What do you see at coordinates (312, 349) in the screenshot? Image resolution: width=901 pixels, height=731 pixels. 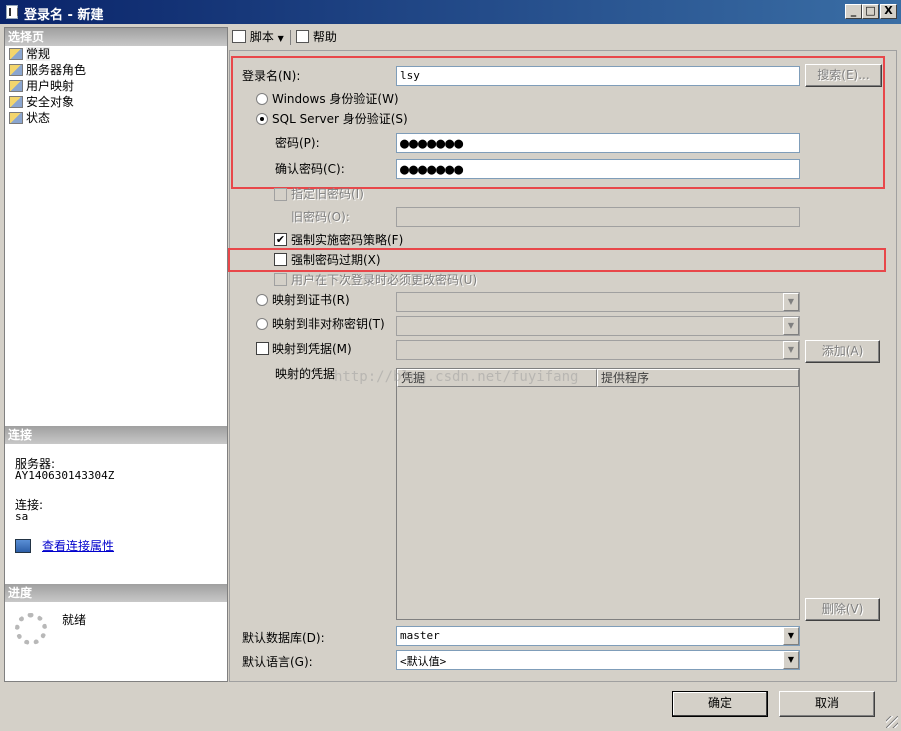 I see `map-credential-label: 映射到凭据(M)` at bounding box center [312, 349].